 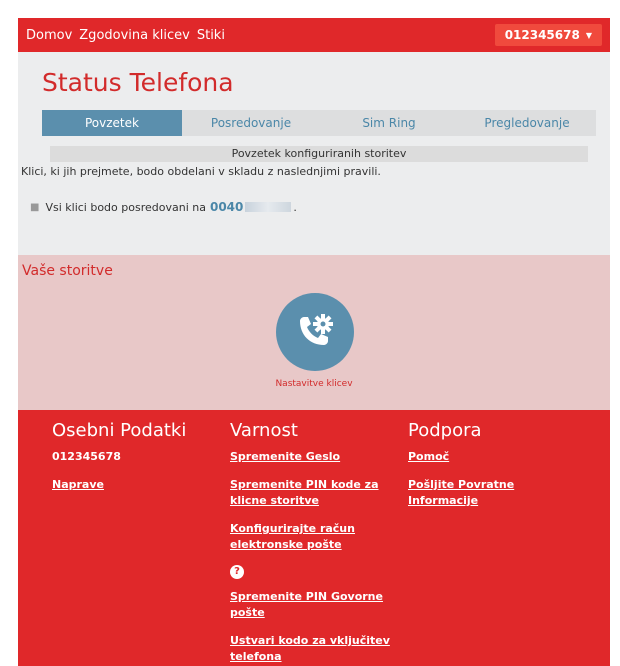 I want to click on personal-phone-number: 012345678, so click(x=86, y=456).